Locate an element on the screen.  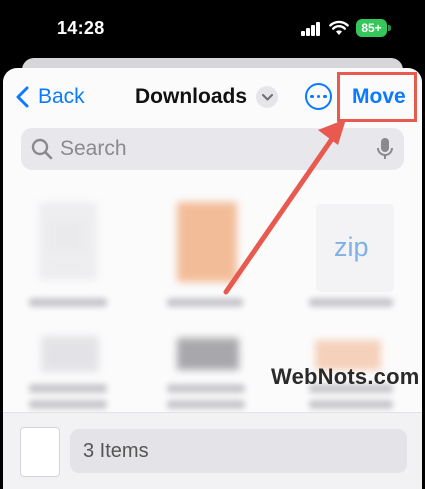
search-bar is located at coordinates (212, 149).